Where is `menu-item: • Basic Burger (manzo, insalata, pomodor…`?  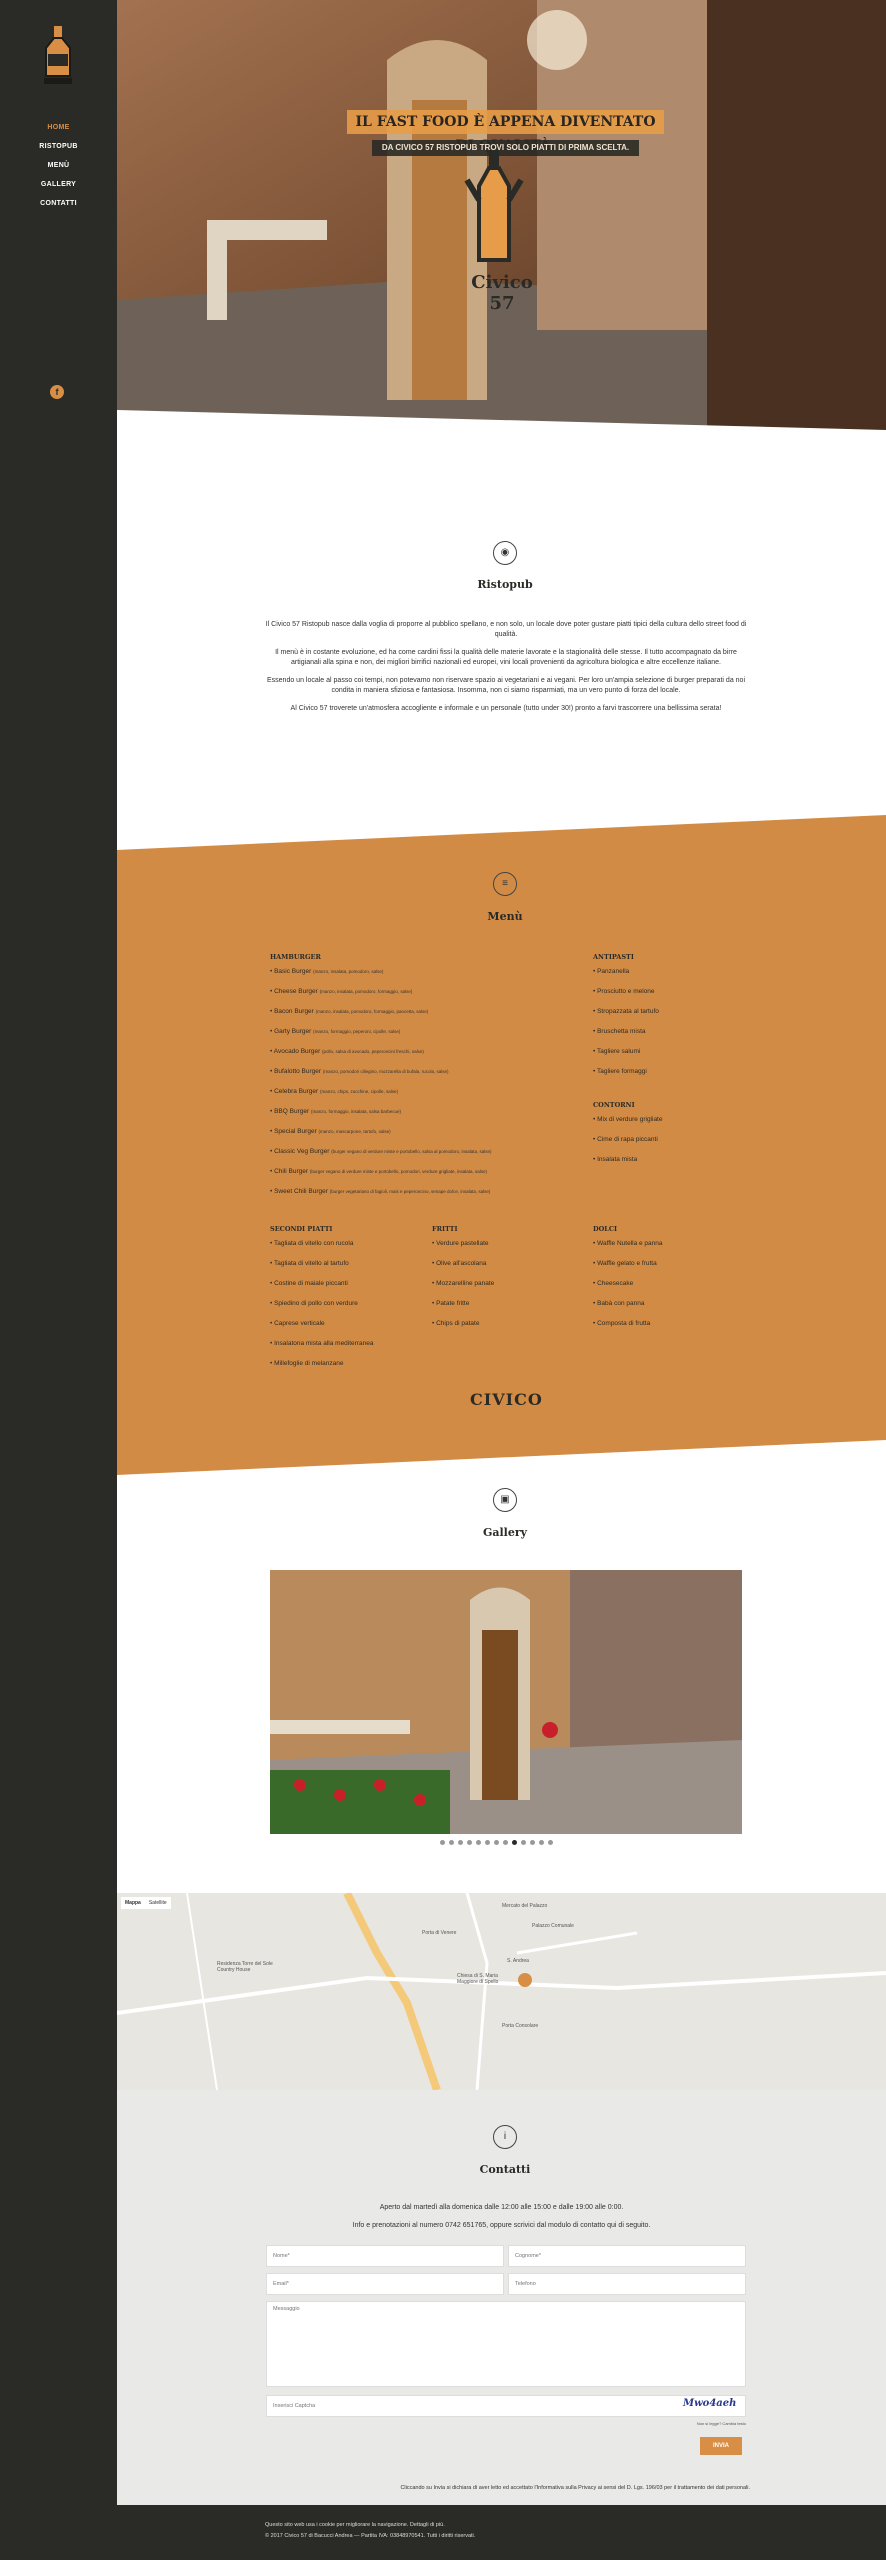 menu-item: • Basic Burger (manzo, insalata, pomodor… is located at coordinates (327, 971).